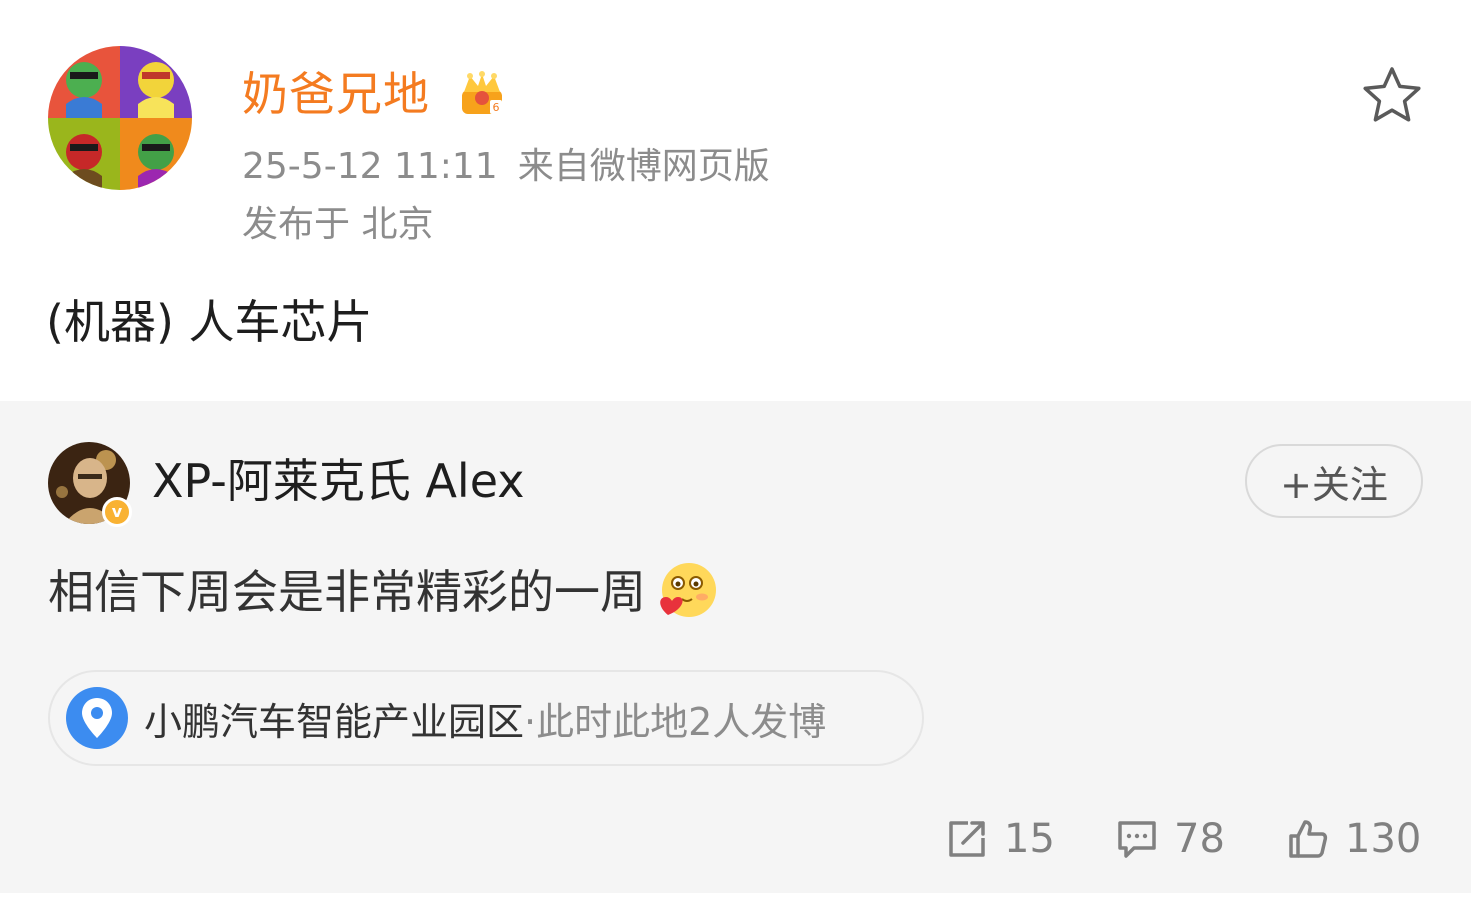  Describe the element at coordinates (1029, 839) in the screenshot. I see `share-count: 15` at that location.